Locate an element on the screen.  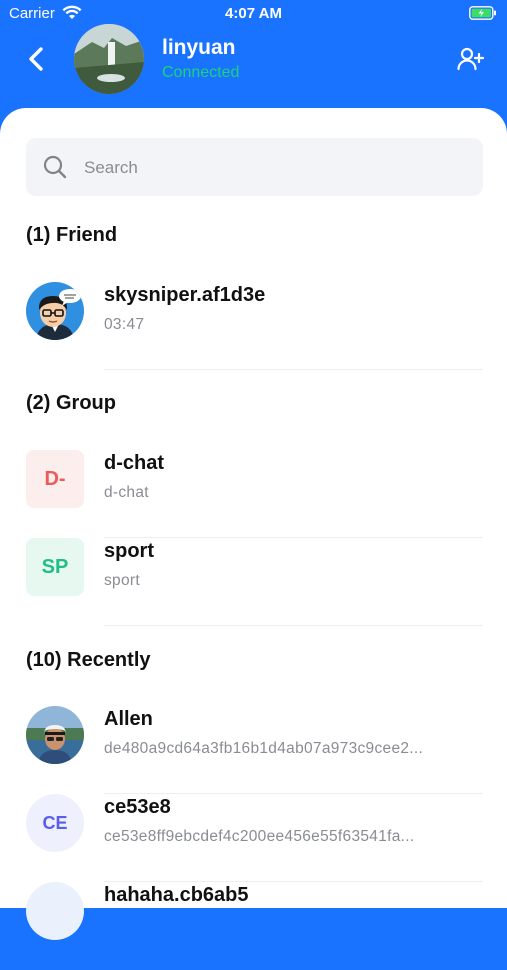
group-row: SP sport sport is located at coordinates (254, 582).